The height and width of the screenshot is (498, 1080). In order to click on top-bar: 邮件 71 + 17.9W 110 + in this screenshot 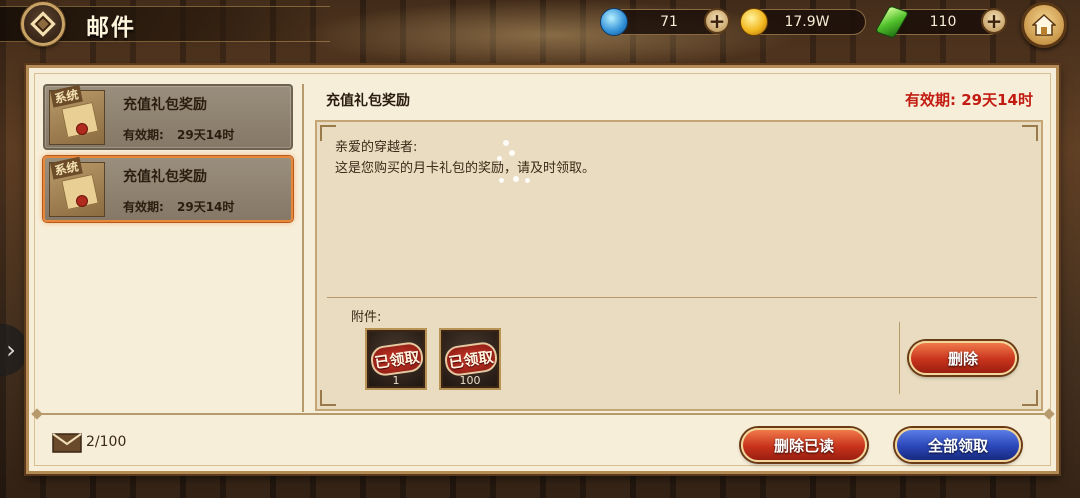, I will do `click(540, 25)`.